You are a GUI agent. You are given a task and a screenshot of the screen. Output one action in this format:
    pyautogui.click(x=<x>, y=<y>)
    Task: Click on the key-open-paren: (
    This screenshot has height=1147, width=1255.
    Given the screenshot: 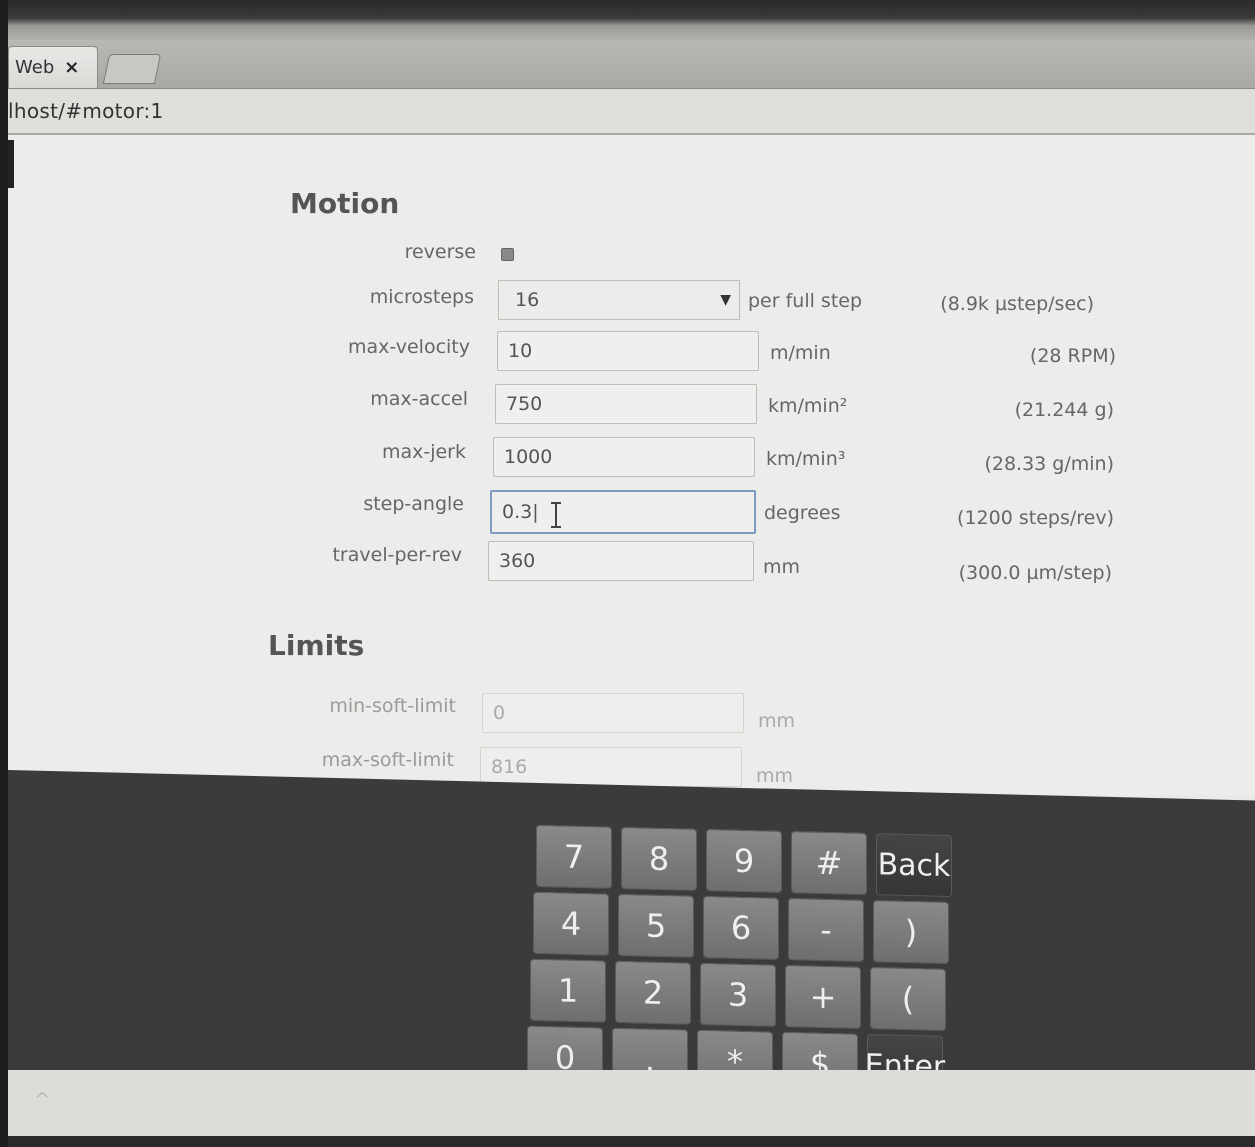 What is the action you would take?
    pyautogui.click(x=908, y=999)
    